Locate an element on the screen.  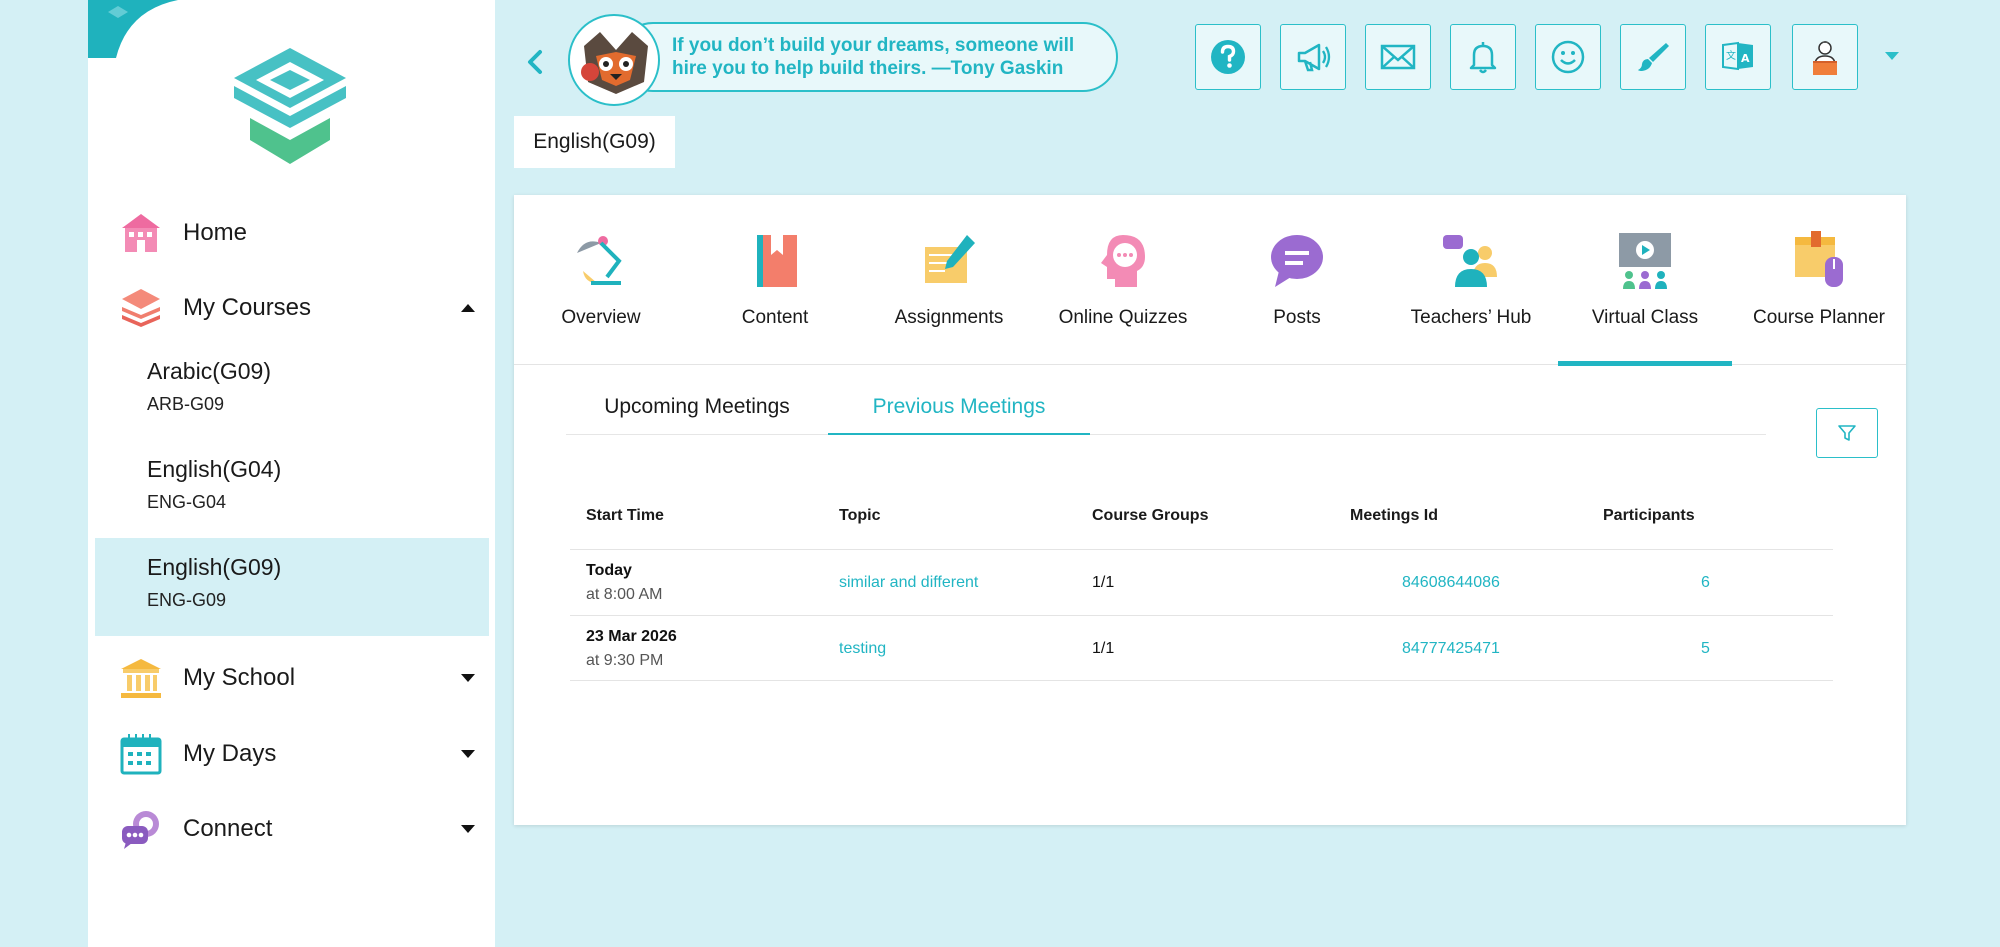
tab-upcoming-meetings: Upcoming Meetings is located at coordinates (697, 415).